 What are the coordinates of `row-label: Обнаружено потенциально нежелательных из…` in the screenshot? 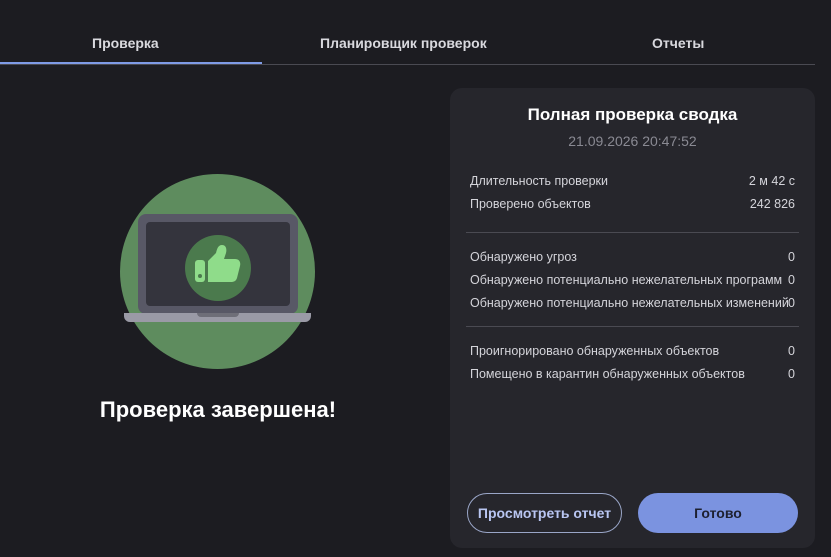 It's located at (629, 303).